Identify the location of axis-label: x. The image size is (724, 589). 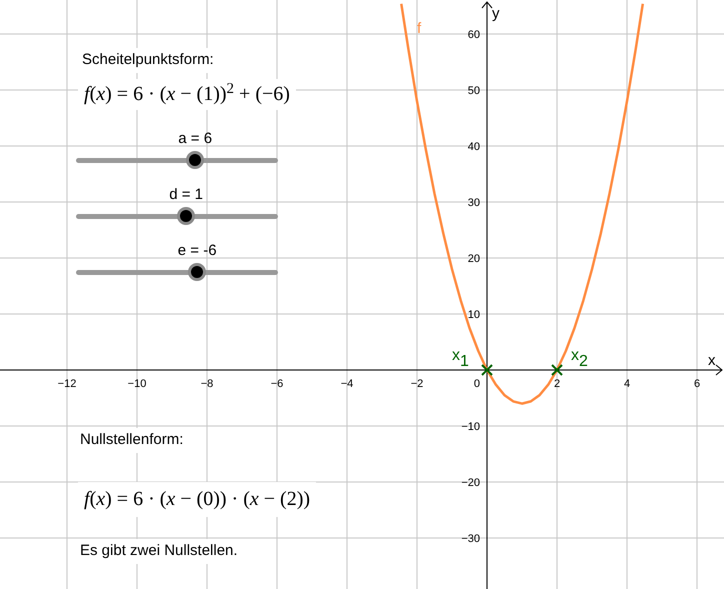
(712, 360).